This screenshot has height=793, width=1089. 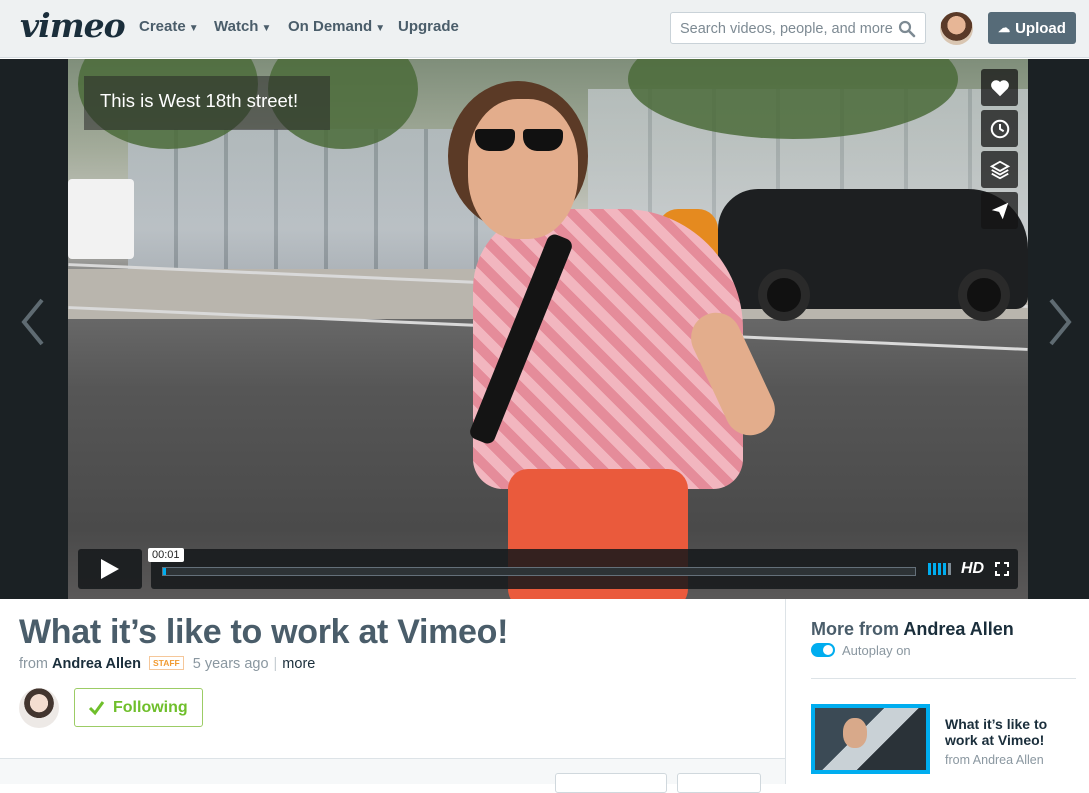 I want to click on from-label: from, so click(x=33, y=664).